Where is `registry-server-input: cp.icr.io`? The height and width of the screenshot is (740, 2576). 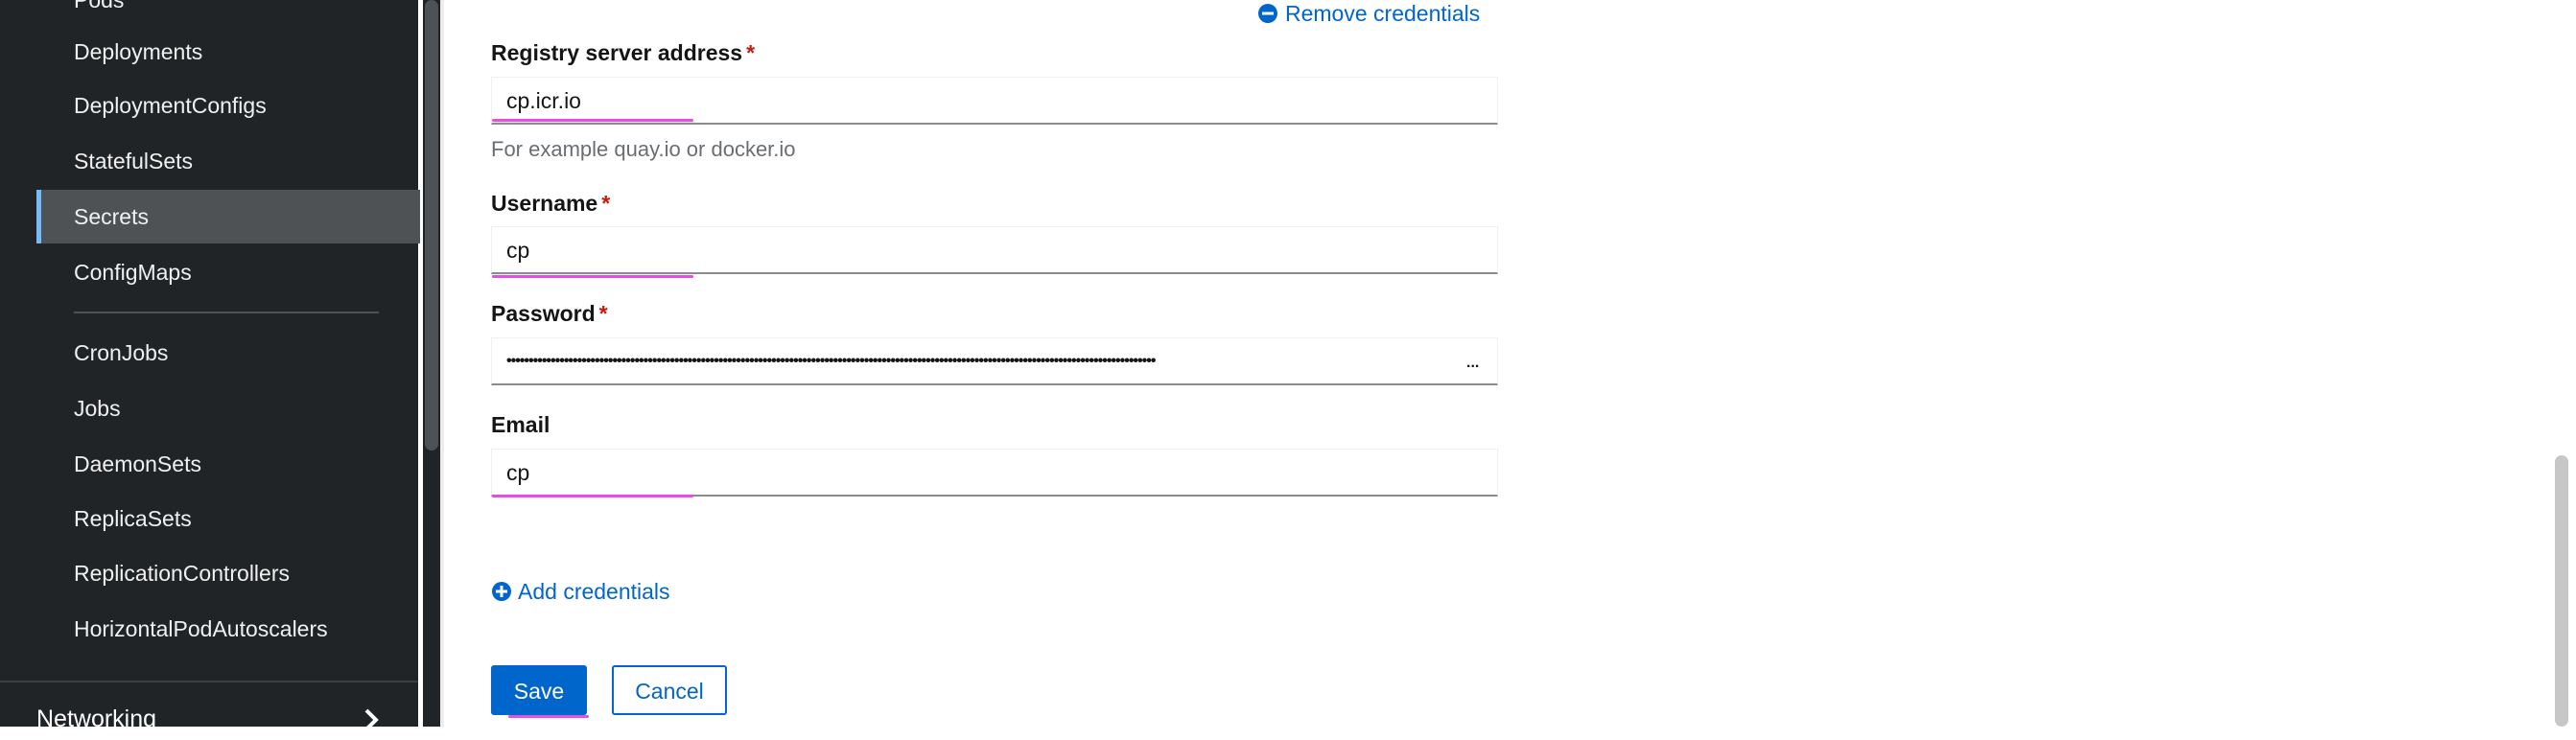 registry-server-input: cp.icr.io is located at coordinates (994, 101).